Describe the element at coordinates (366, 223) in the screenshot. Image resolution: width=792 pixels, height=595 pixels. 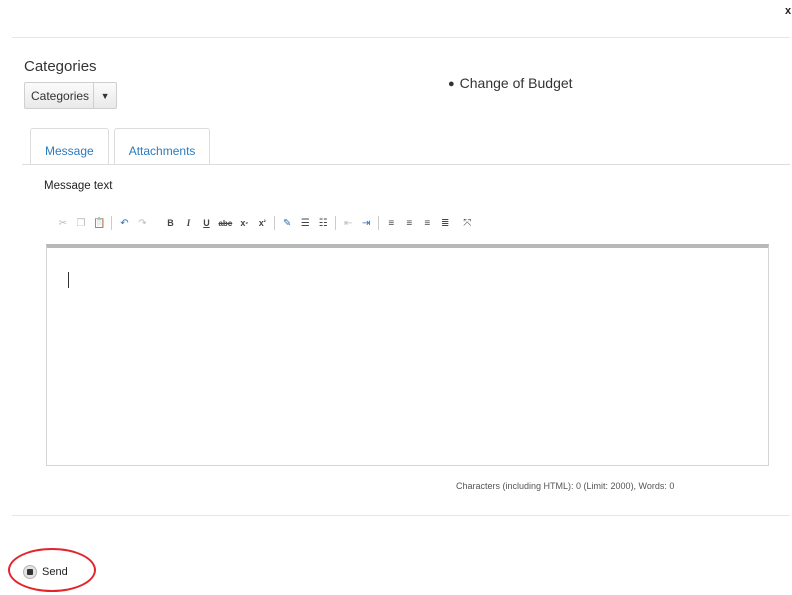
I see `indent-icon: ⇥` at that location.